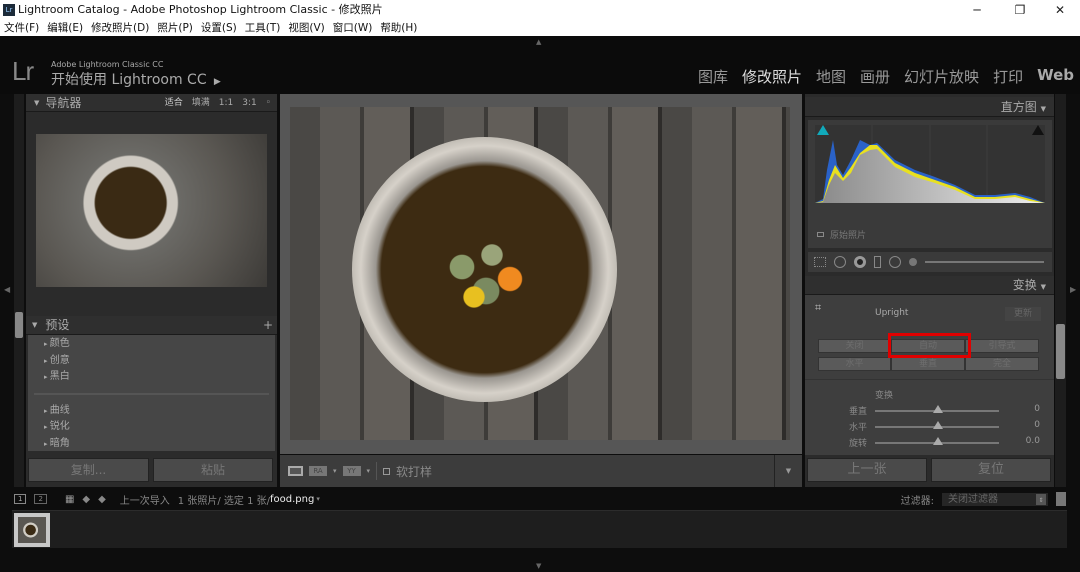  What do you see at coordinates (929, 285) in the screenshot?
I see `transform-header: 变换 ▼` at bounding box center [929, 285].